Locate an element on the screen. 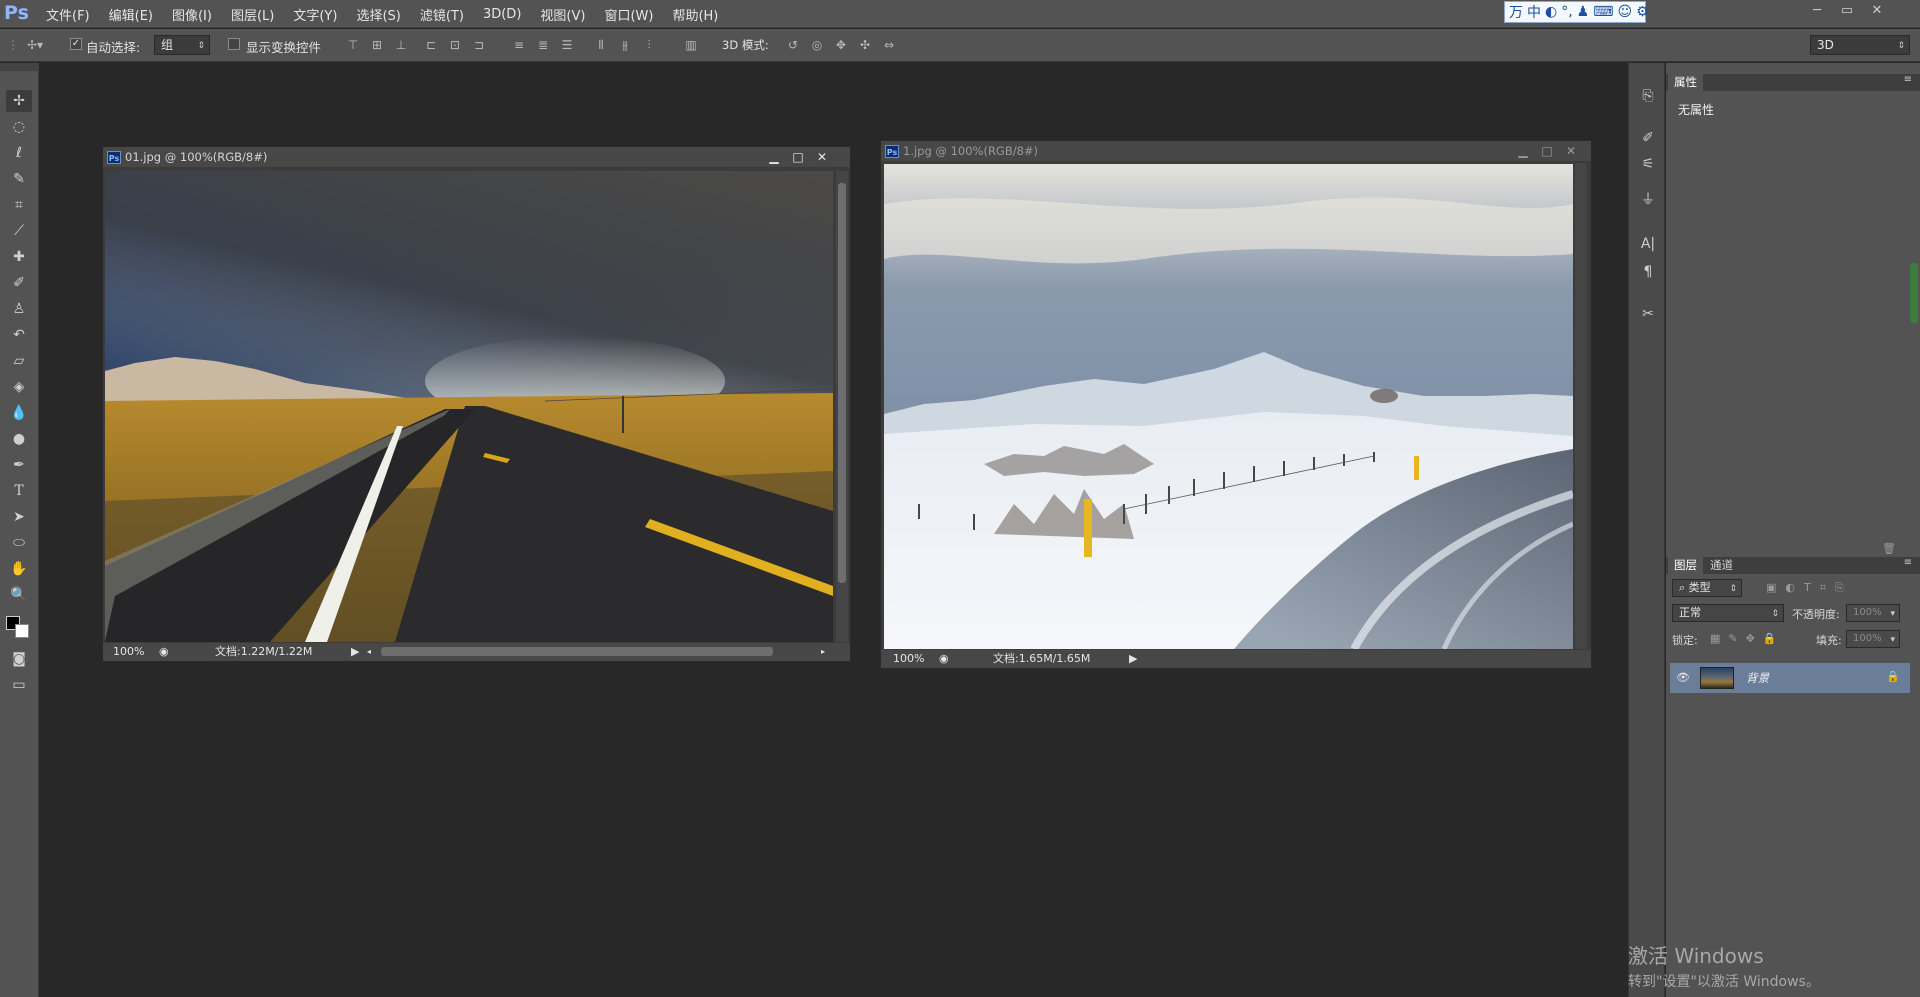  menu-item-6: 滤镜(T) is located at coordinates (442, 14).